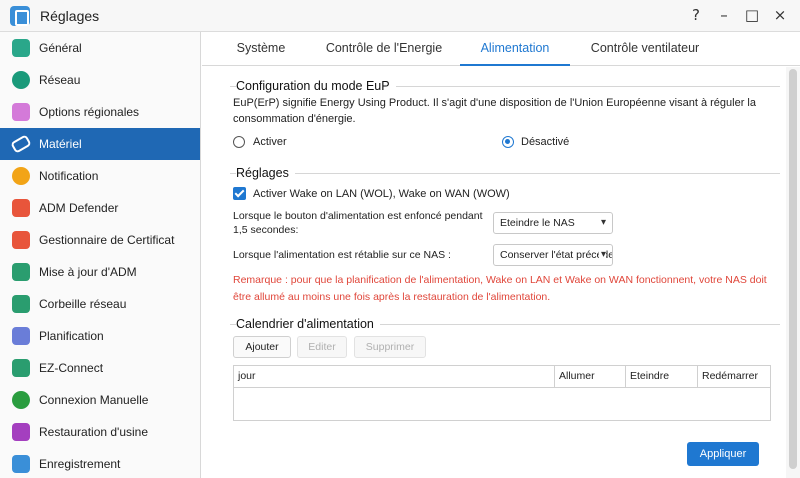 Image resolution: width=800 pixels, height=478 pixels. I want to click on recycle-bin-icon, so click(21, 304).